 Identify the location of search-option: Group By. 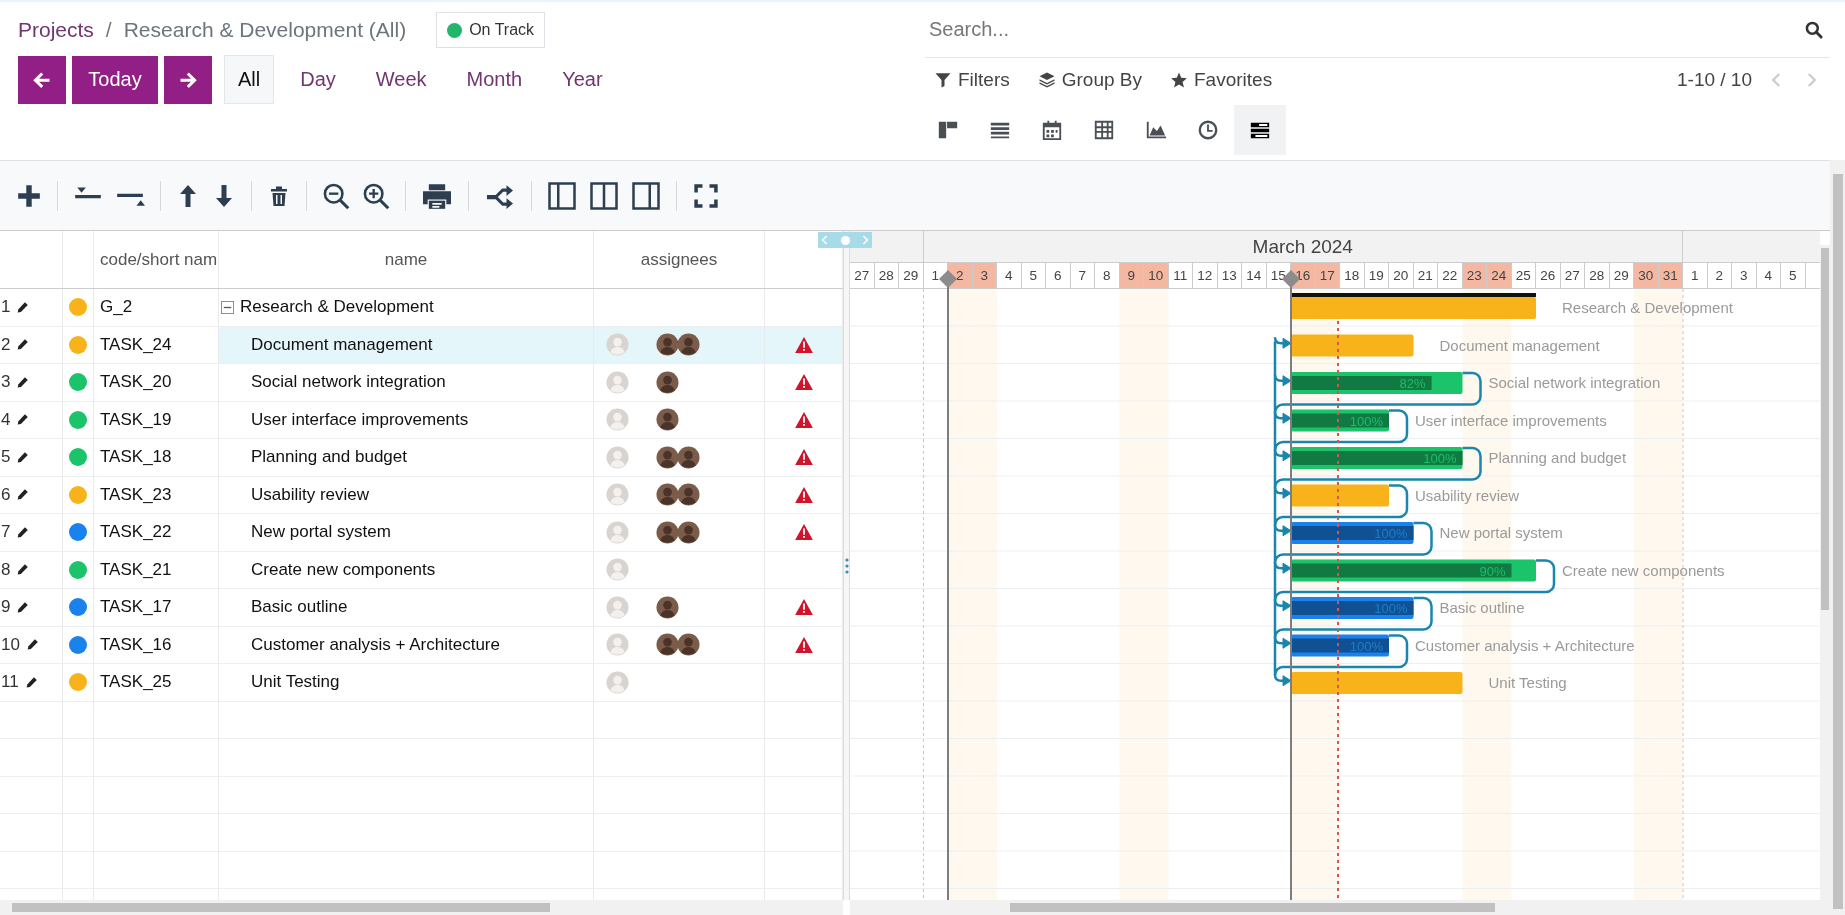
(1089, 80).